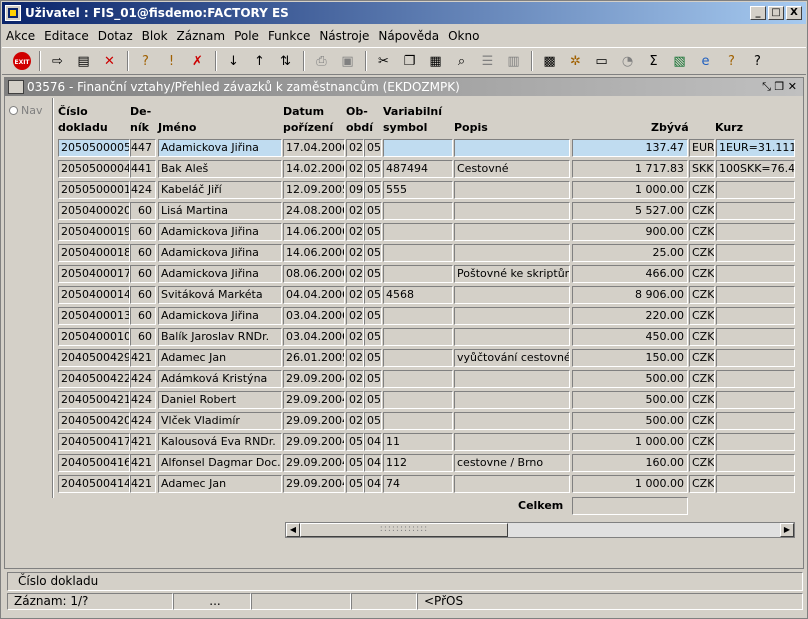 The image size is (808, 619). What do you see at coordinates (66, 36) in the screenshot?
I see `menu-editace: Editace` at bounding box center [66, 36].